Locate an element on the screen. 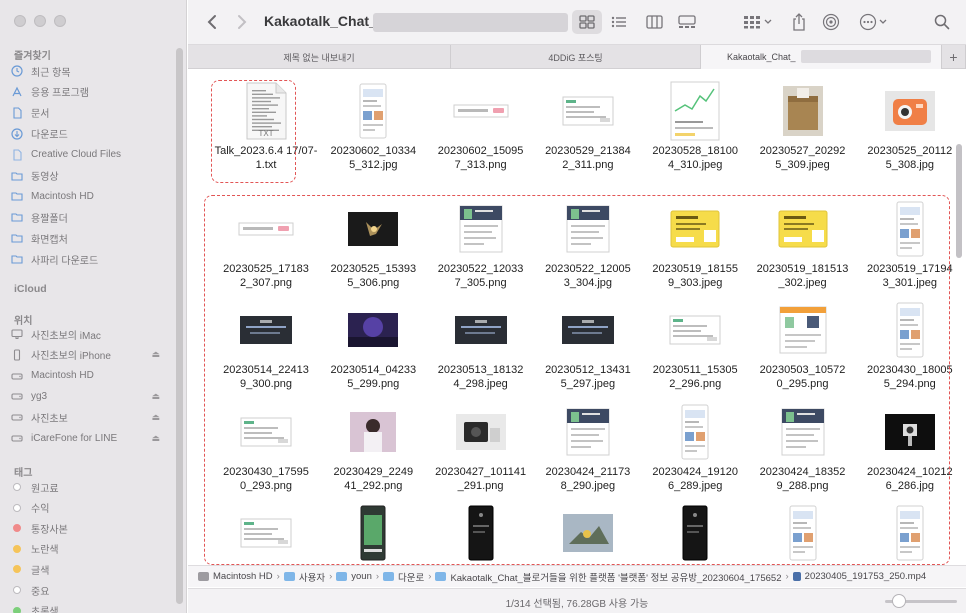 This screenshot has width=966, height=613. sidebar-item-location: 사진초보의 iMac is located at coordinates (92, 334).